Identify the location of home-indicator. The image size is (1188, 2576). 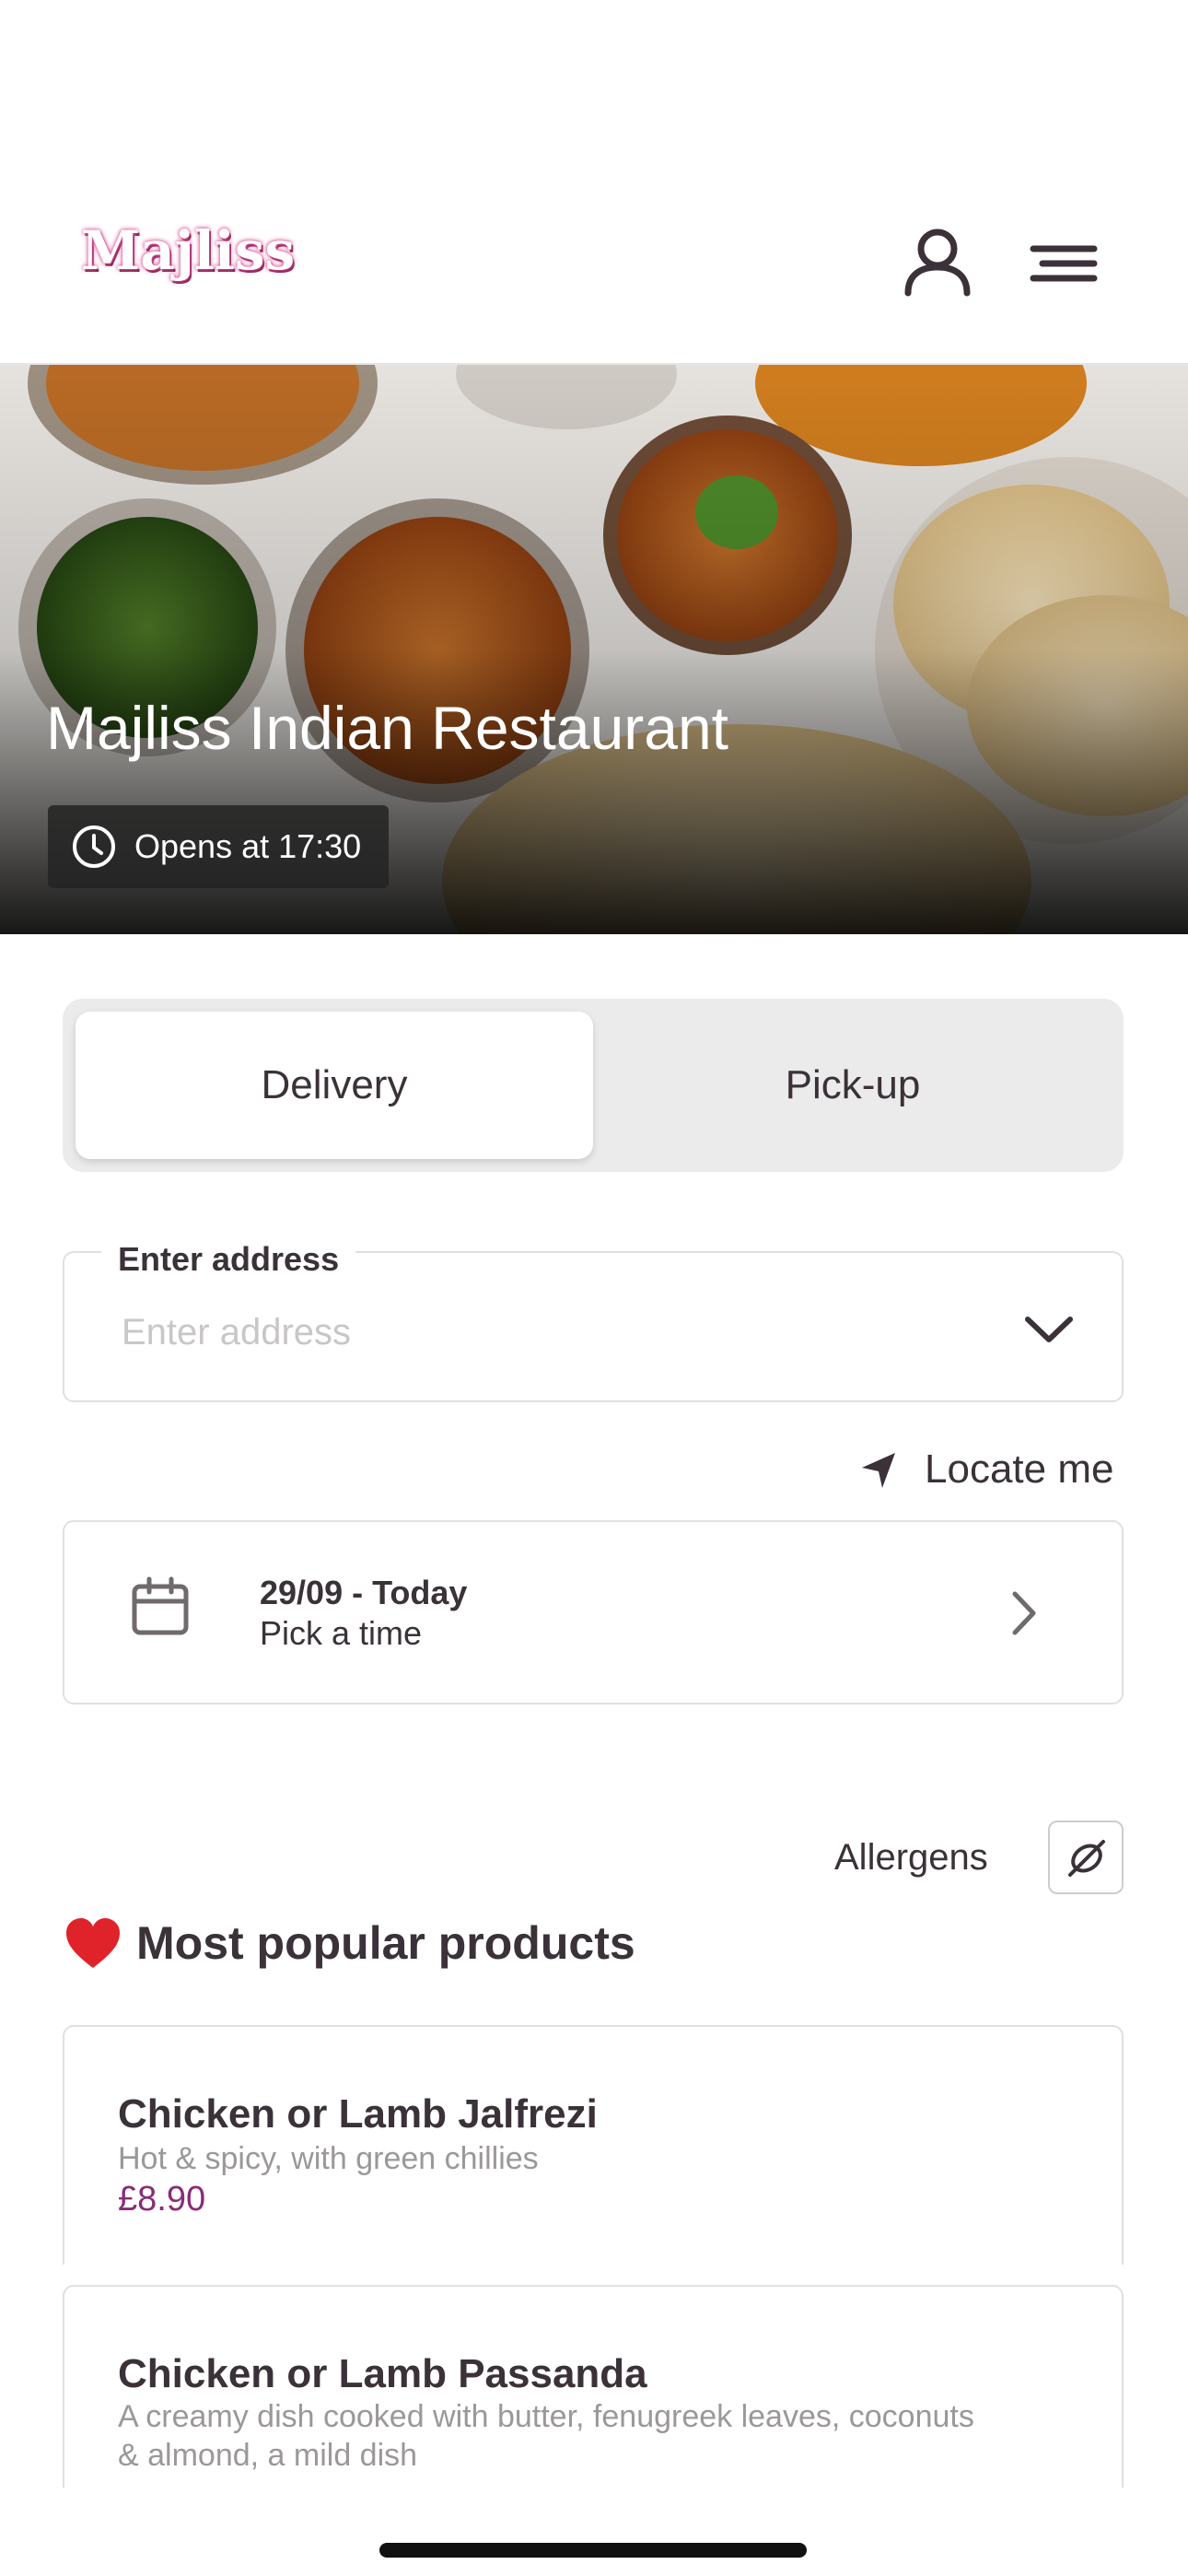
(593, 2550).